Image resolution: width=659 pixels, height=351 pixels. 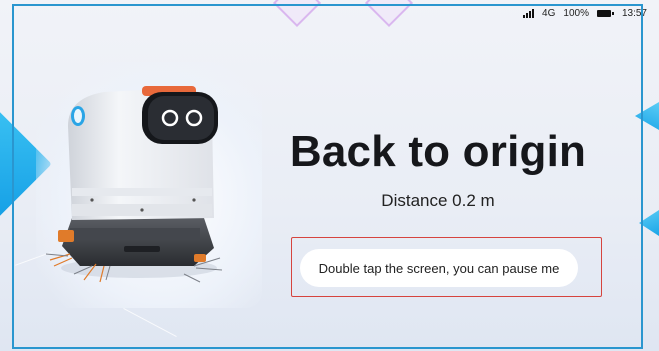 What do you see at coordinates (634, 13) in the screenshot?
I see `clock: 13:57` at bounding box center [634, 13].